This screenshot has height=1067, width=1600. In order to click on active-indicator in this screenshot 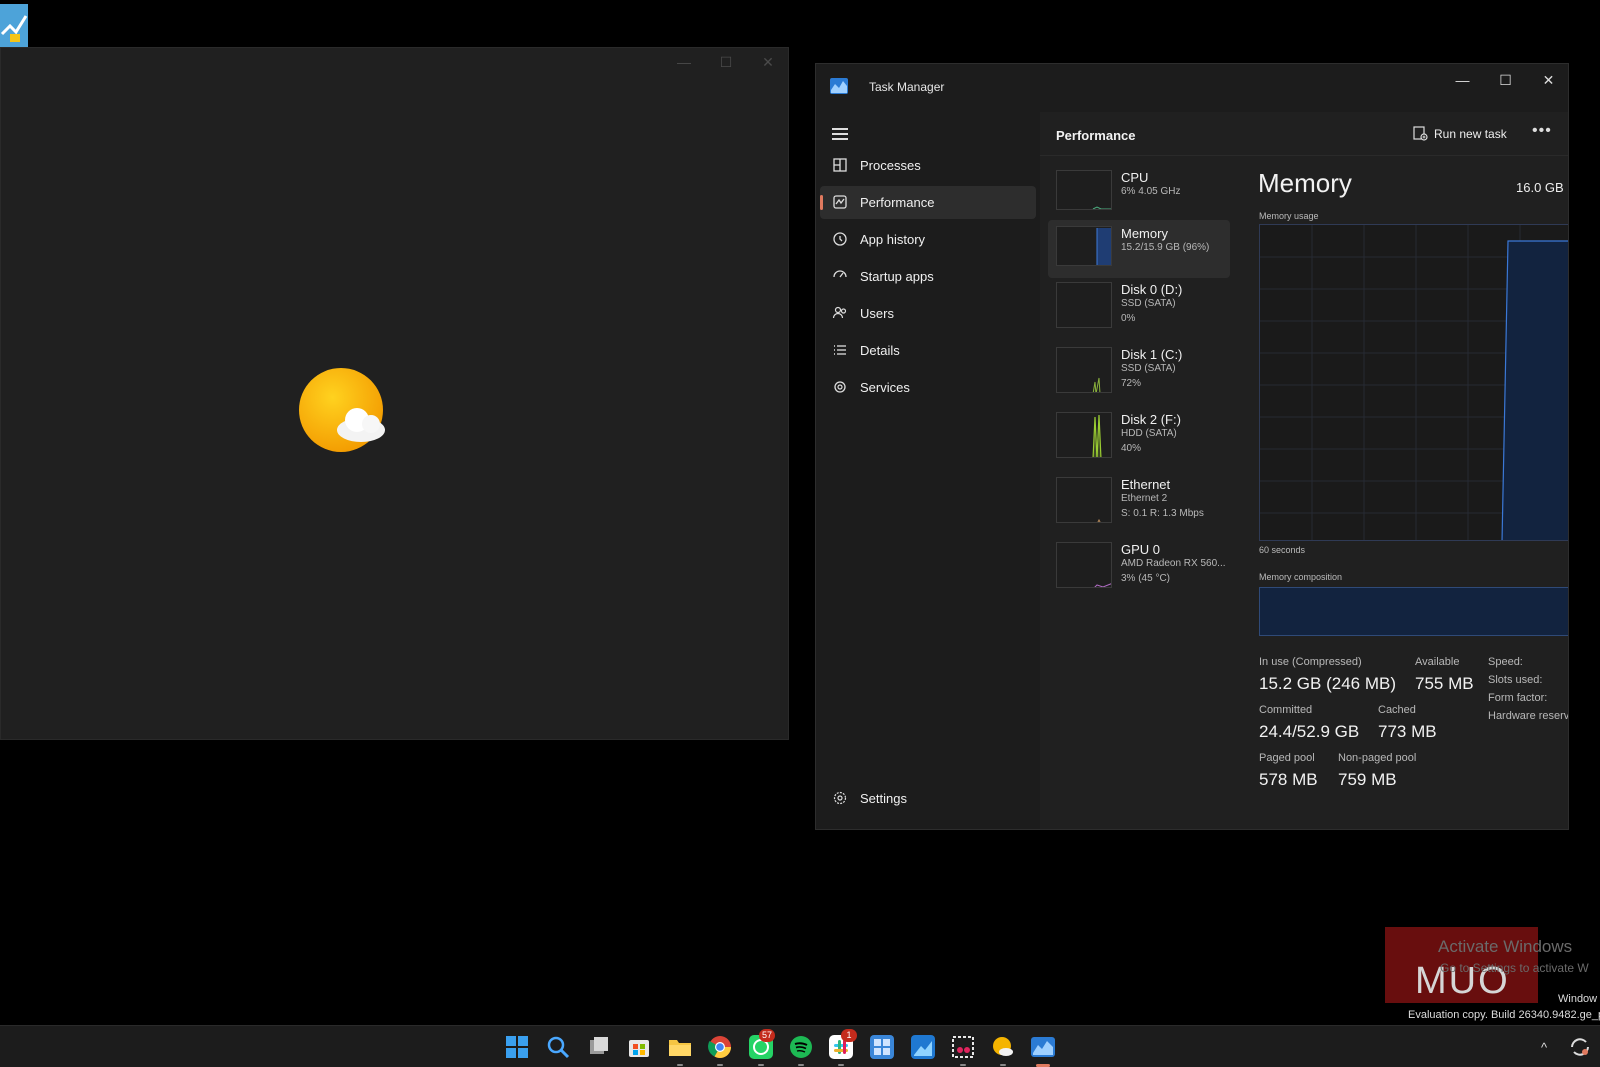, I will do `click(821, 202)`.